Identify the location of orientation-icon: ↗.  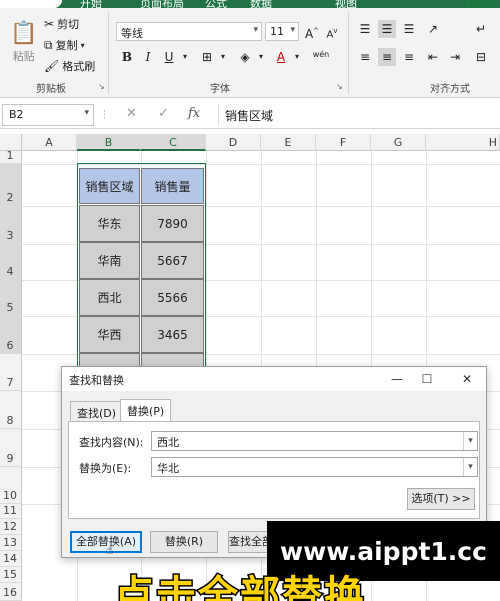
(433, 29).